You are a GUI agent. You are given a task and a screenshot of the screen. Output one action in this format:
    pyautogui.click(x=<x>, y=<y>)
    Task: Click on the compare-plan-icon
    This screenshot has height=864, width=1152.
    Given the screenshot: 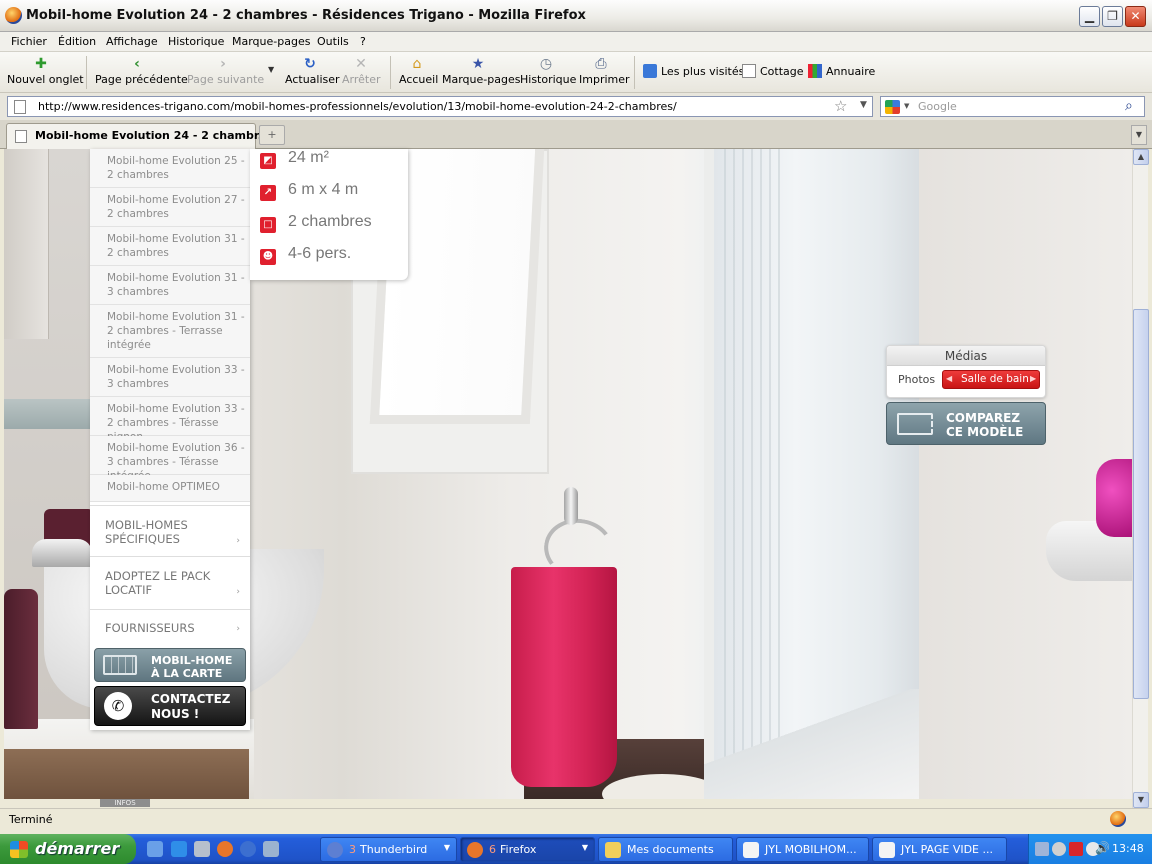 What is the action you would take?
    pyautogui.click(x=915, y=424)
    